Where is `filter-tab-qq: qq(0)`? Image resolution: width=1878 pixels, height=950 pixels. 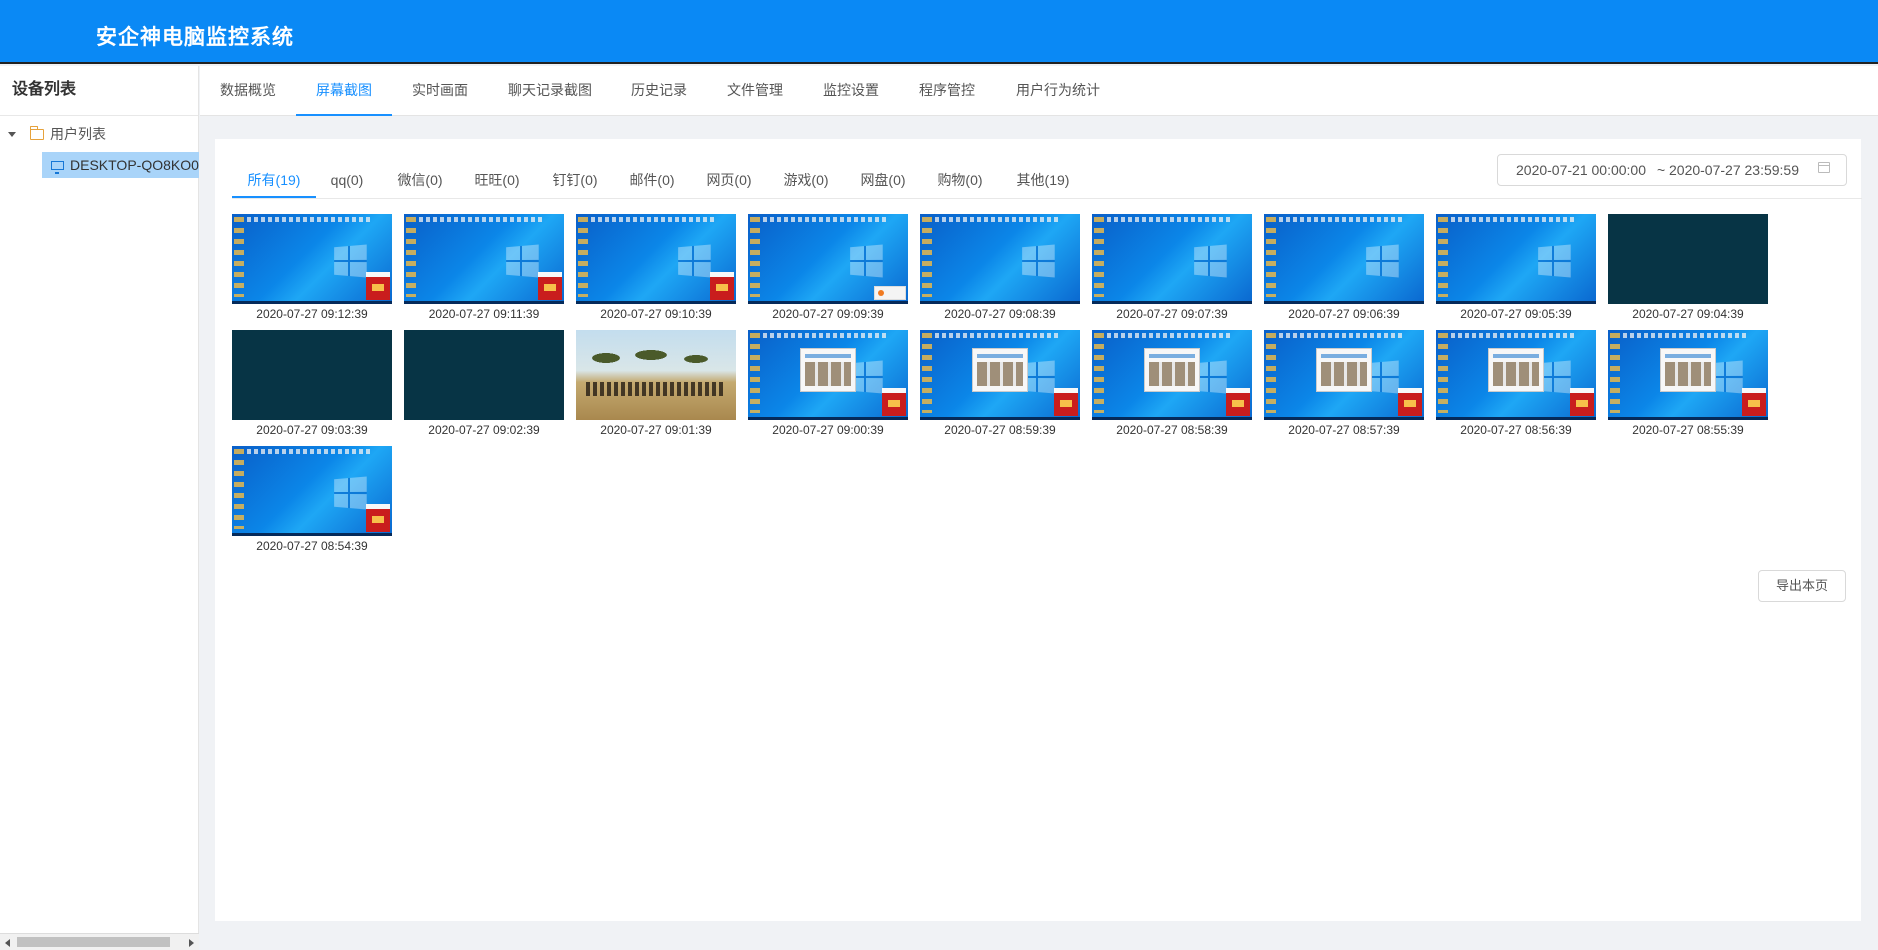
filter-tab-qq: qq(0) is located at coordinates (347, 180).